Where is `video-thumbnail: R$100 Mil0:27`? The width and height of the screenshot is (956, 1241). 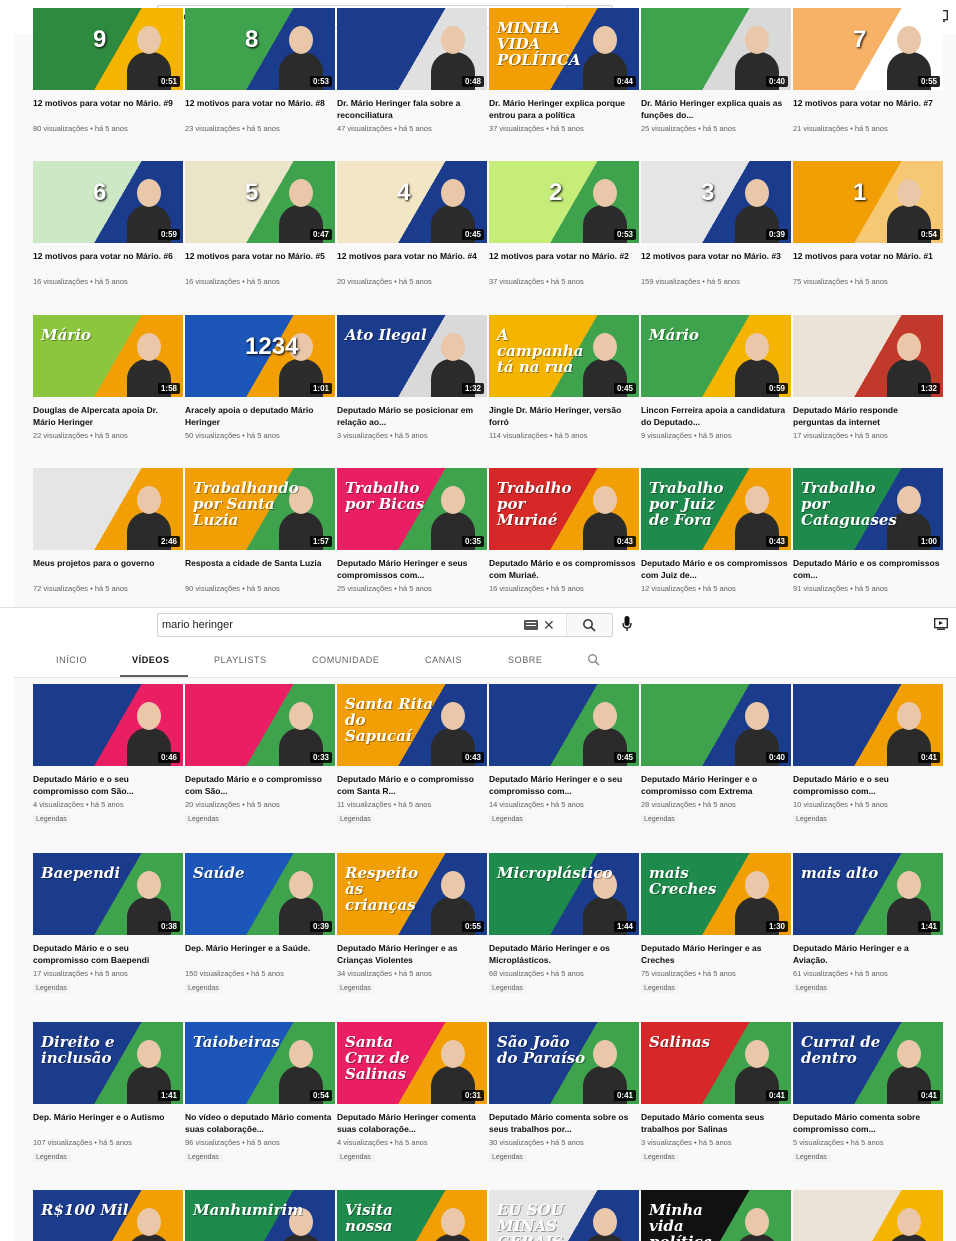 video-thumbnail: R$100 Mil0:27 is located at coordinates (108, 1215).